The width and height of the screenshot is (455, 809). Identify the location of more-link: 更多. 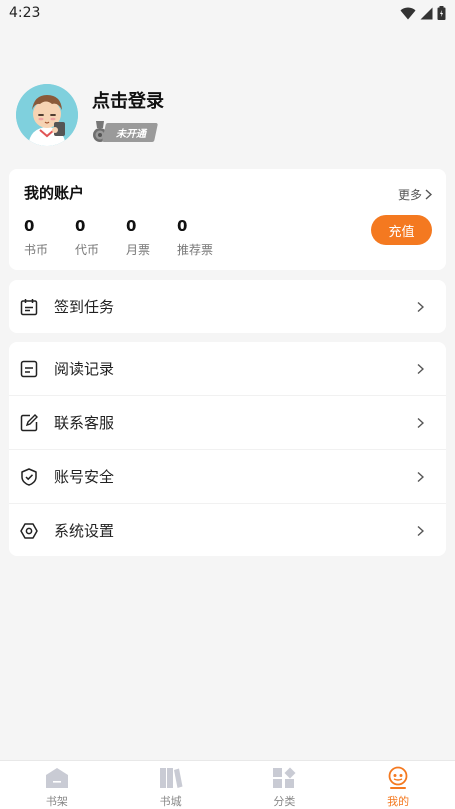
(415, 194).